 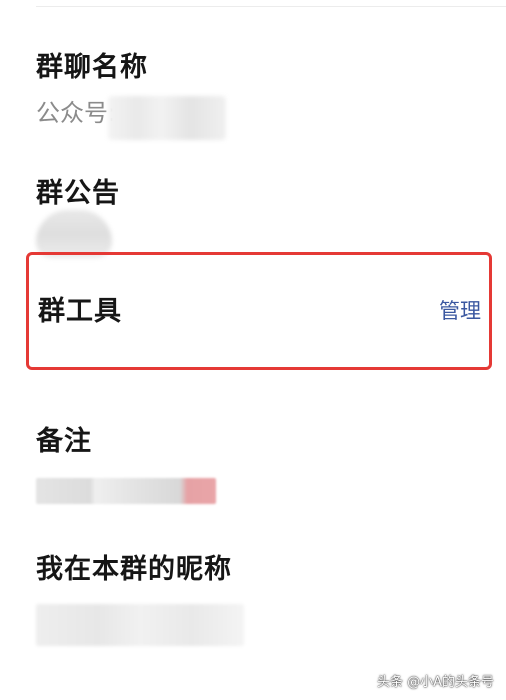 I want to click on blurred-remark-content, so click(x=126, y=491).